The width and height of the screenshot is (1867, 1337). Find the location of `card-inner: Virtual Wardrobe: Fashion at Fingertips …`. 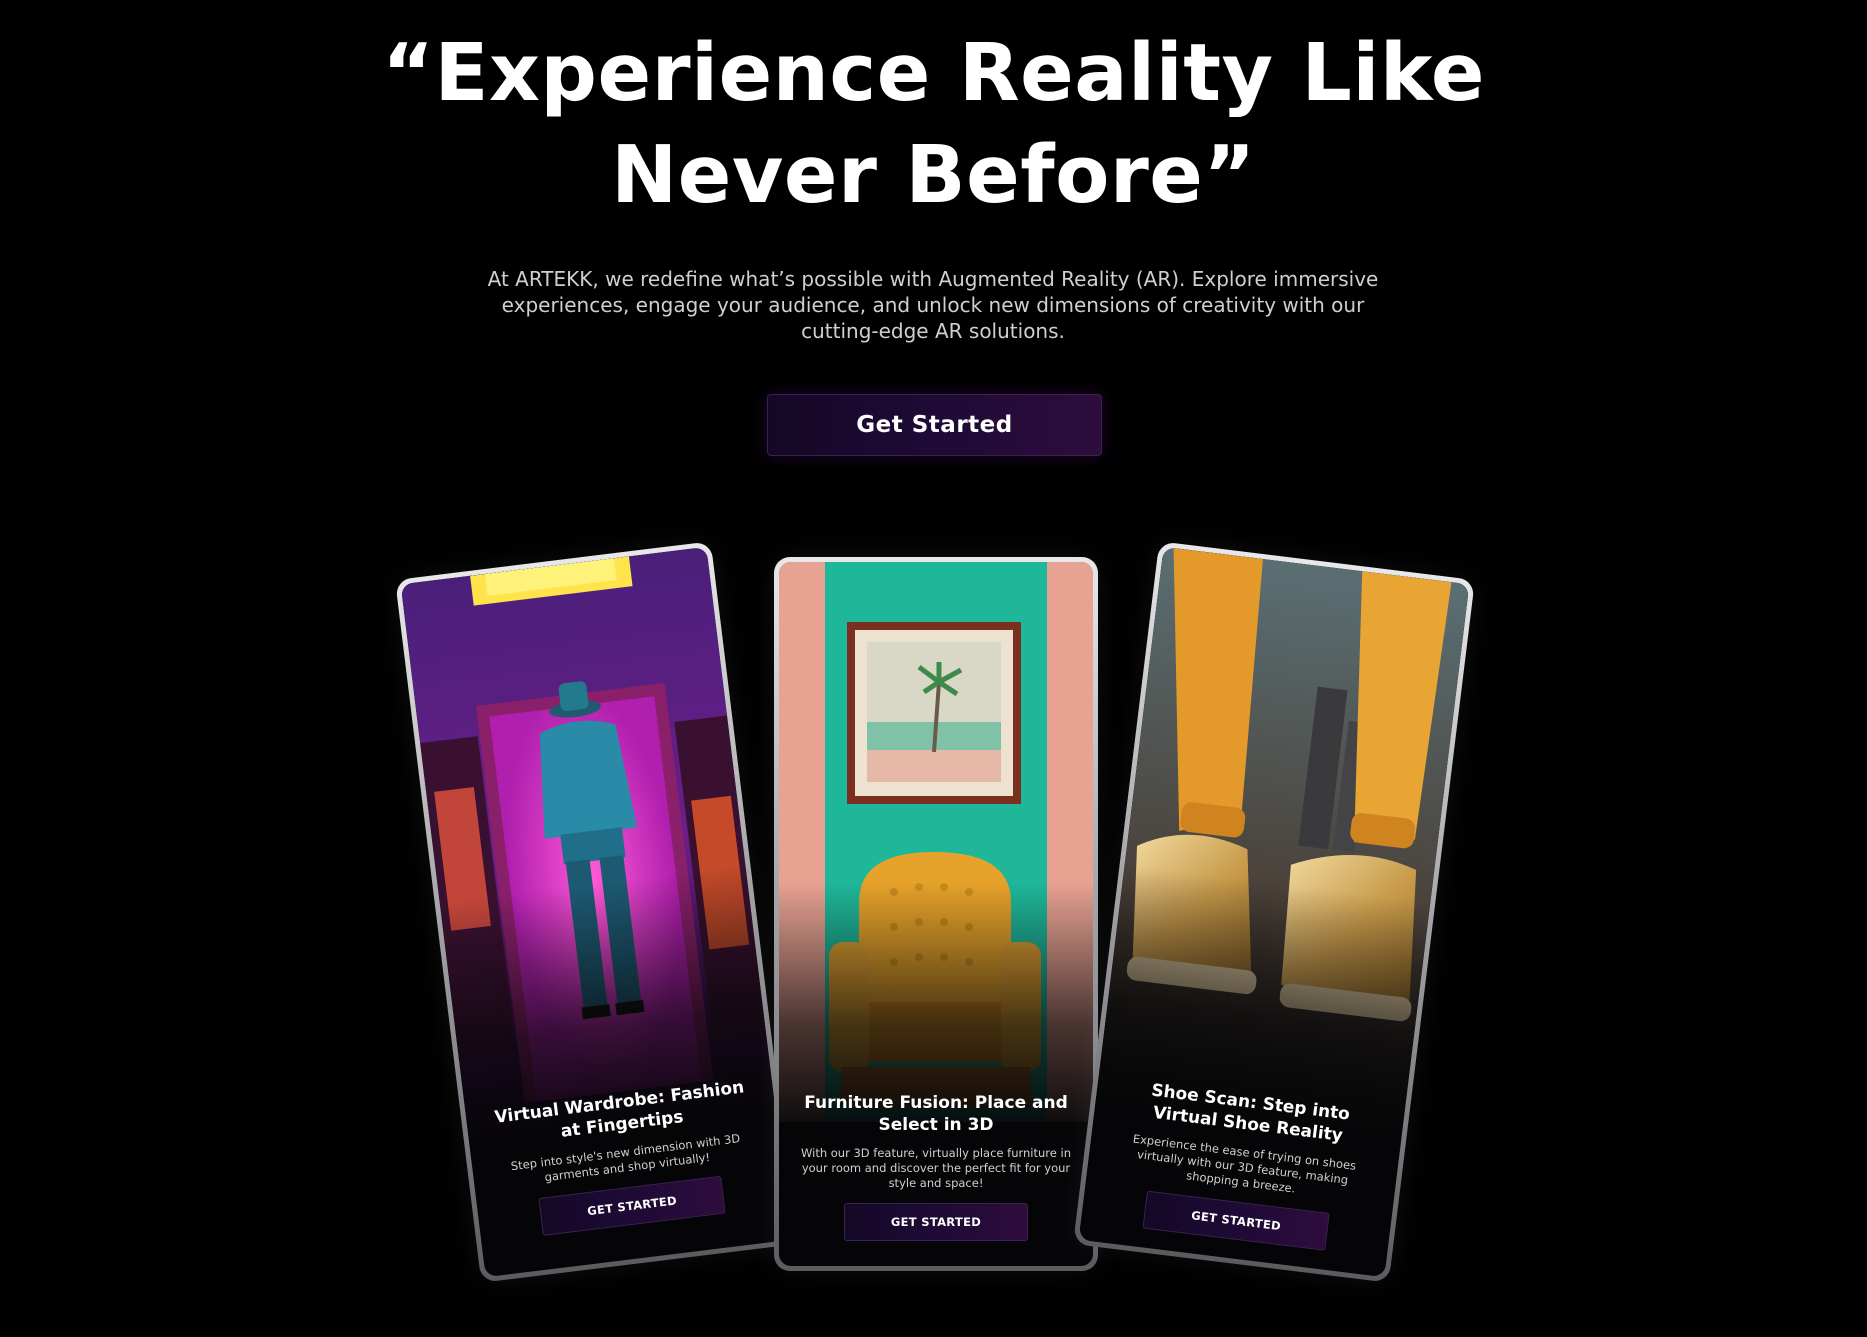

card-inner: Virtual Wardrobe: Fashion at Fingertips … is located at coordinates (596, 912).